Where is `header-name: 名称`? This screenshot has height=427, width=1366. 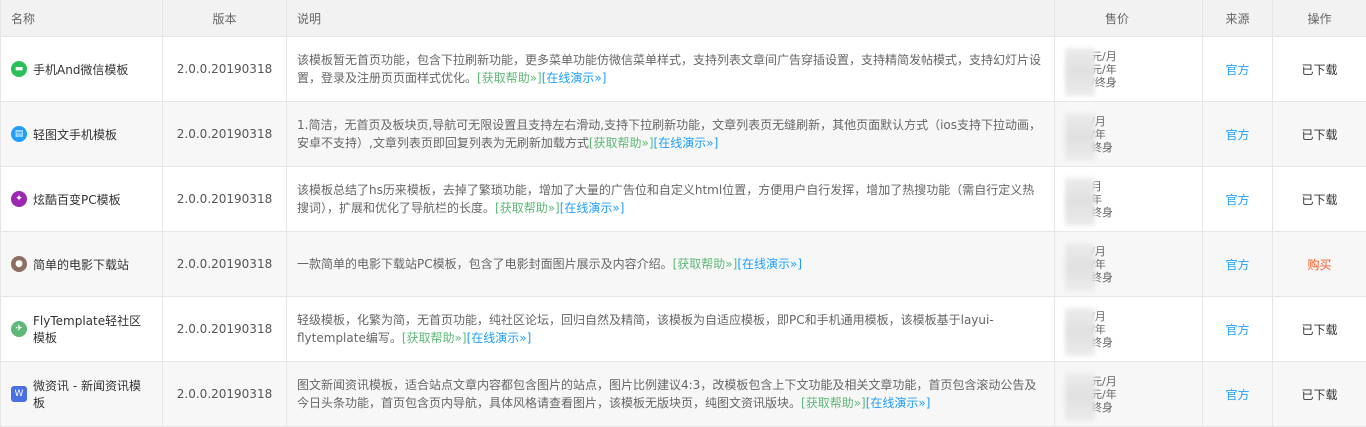 header-name: 名称 is located at coordinates (82, 18).